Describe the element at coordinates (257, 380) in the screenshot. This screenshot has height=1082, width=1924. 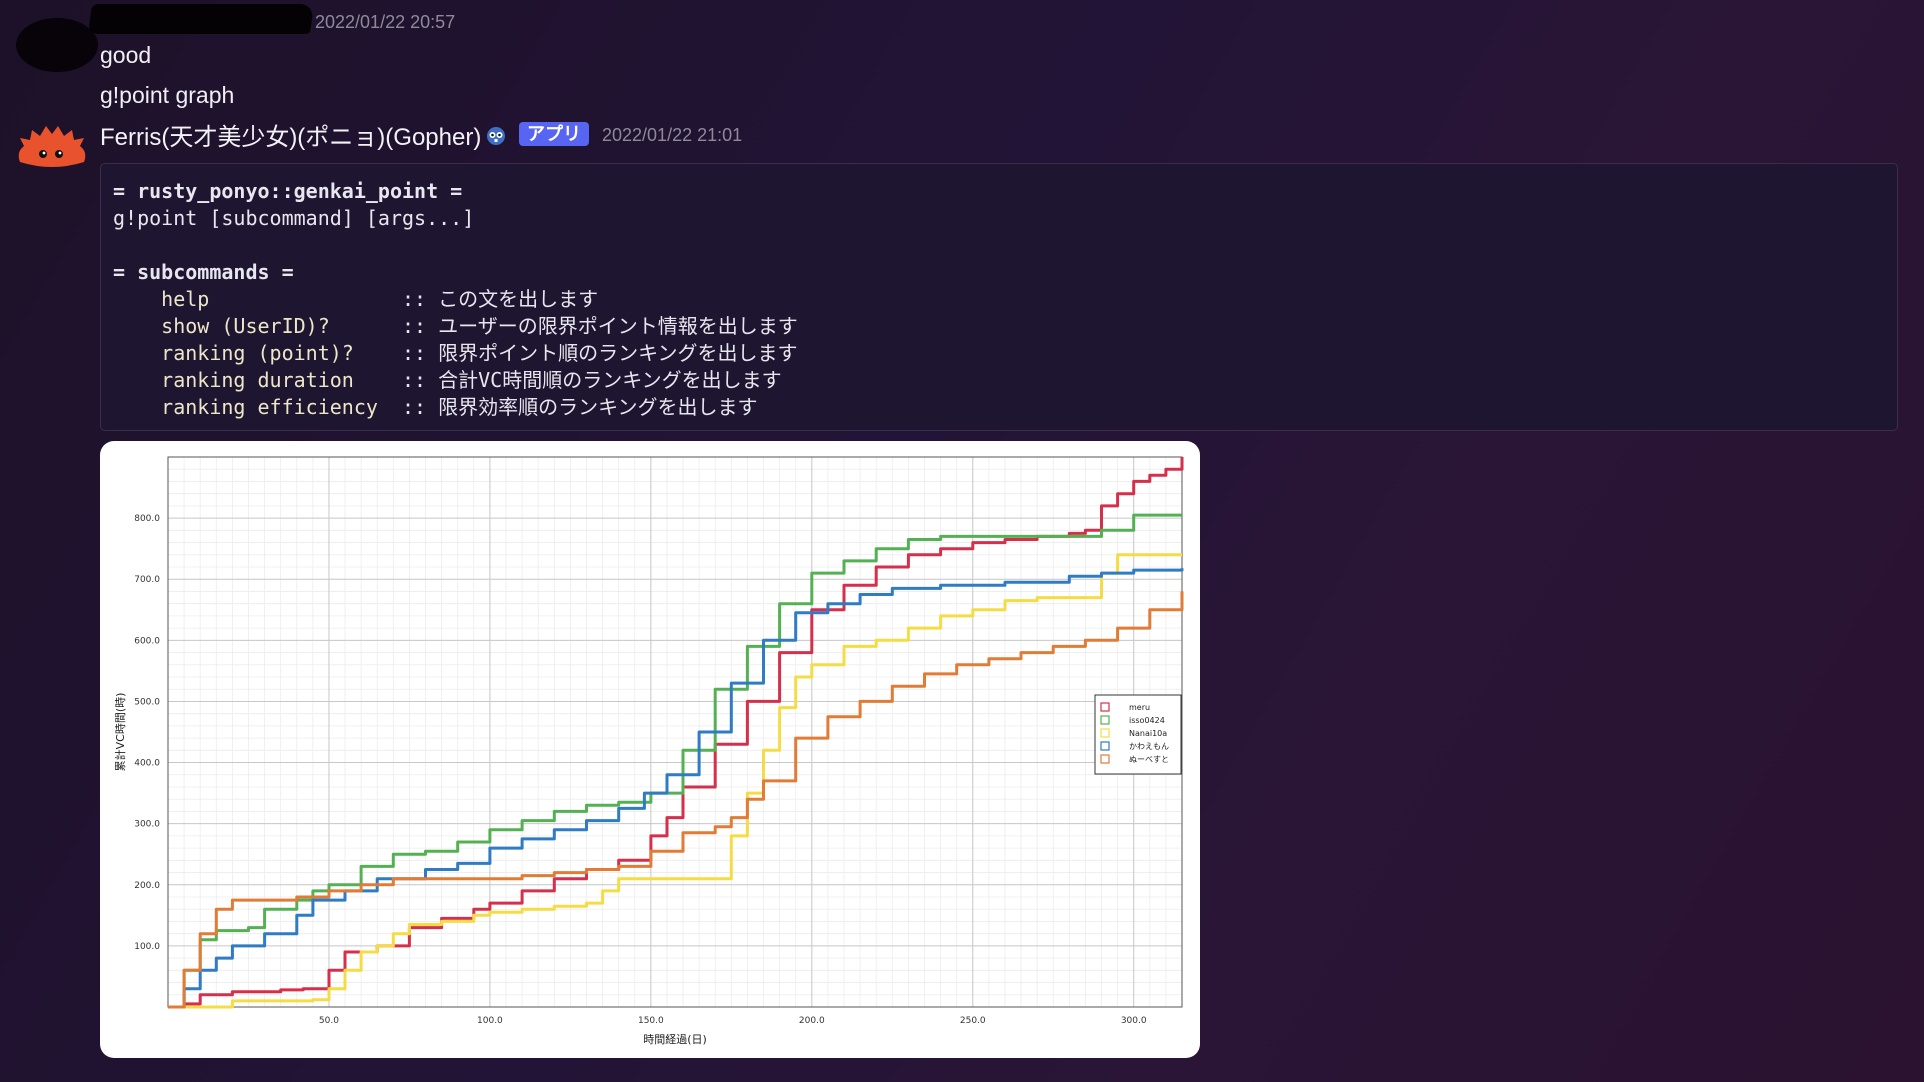
I see `code-command: ranking duration` at that location.